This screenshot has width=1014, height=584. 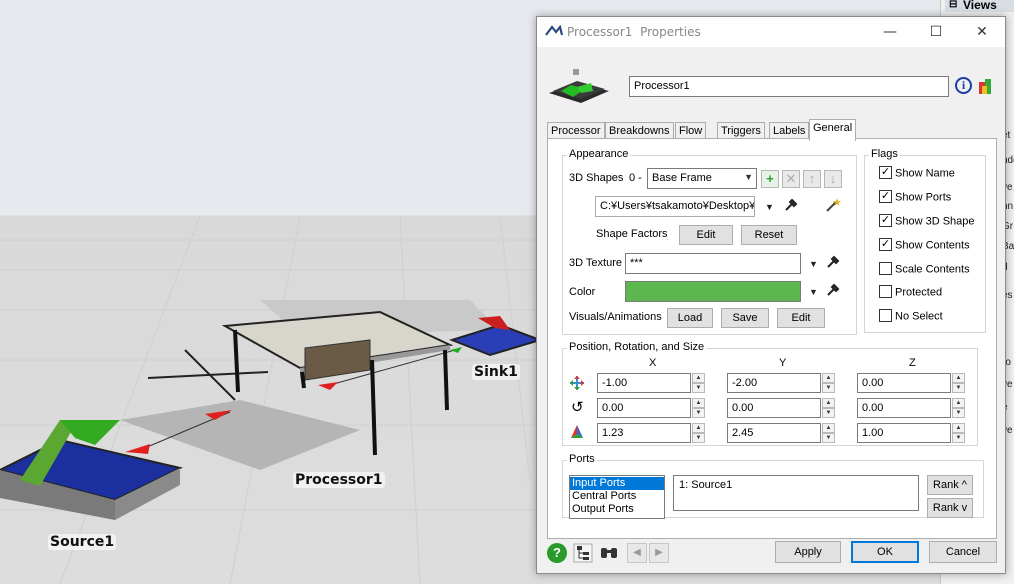 I want to click on texture-dropdown-icon: ▼, so click(x=813, y=264).